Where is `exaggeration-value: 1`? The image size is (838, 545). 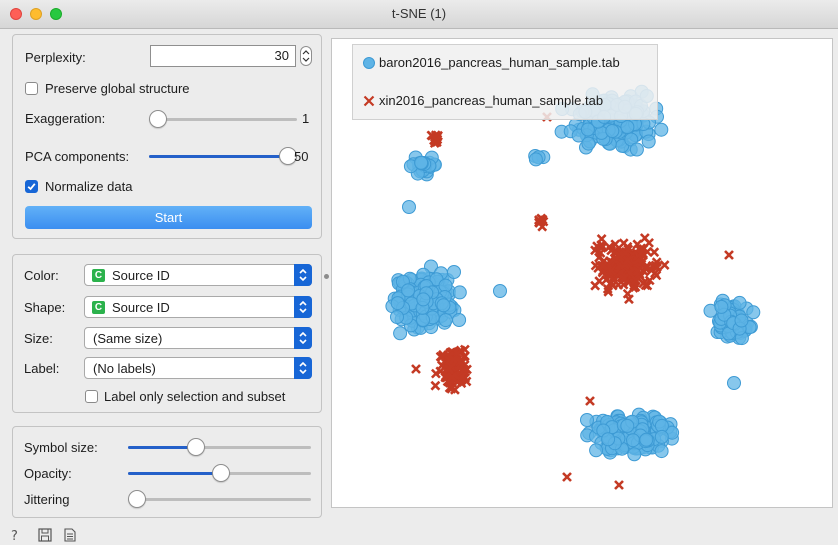 exaggeration-value: 1 is located at coordinates (306, 118).